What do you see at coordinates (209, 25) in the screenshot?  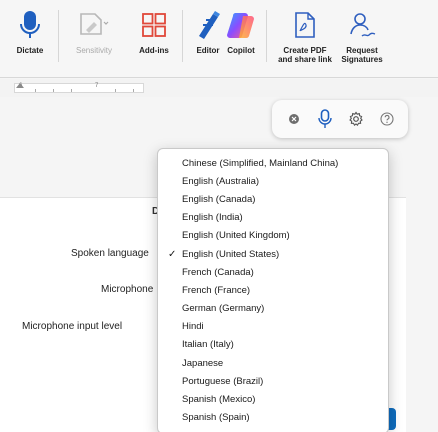 I see `editor-pen-icon` at bounding box center [209, 25].